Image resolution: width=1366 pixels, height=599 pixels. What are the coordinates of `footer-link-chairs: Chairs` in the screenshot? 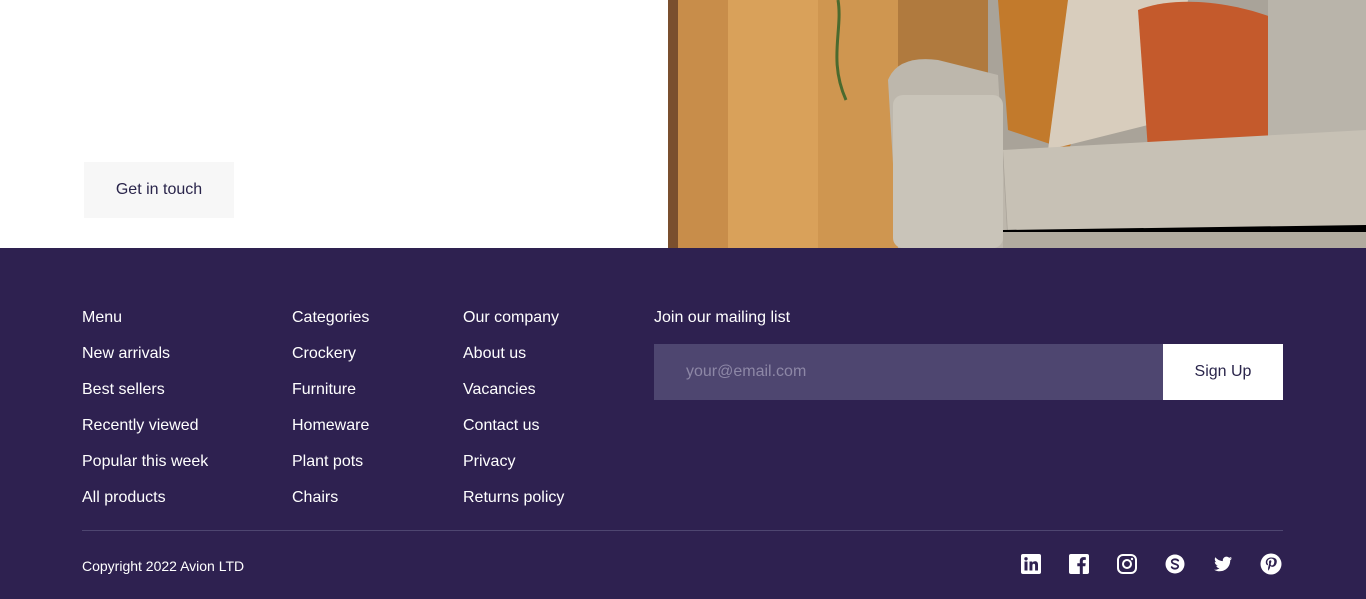 It's located at (330, 498).